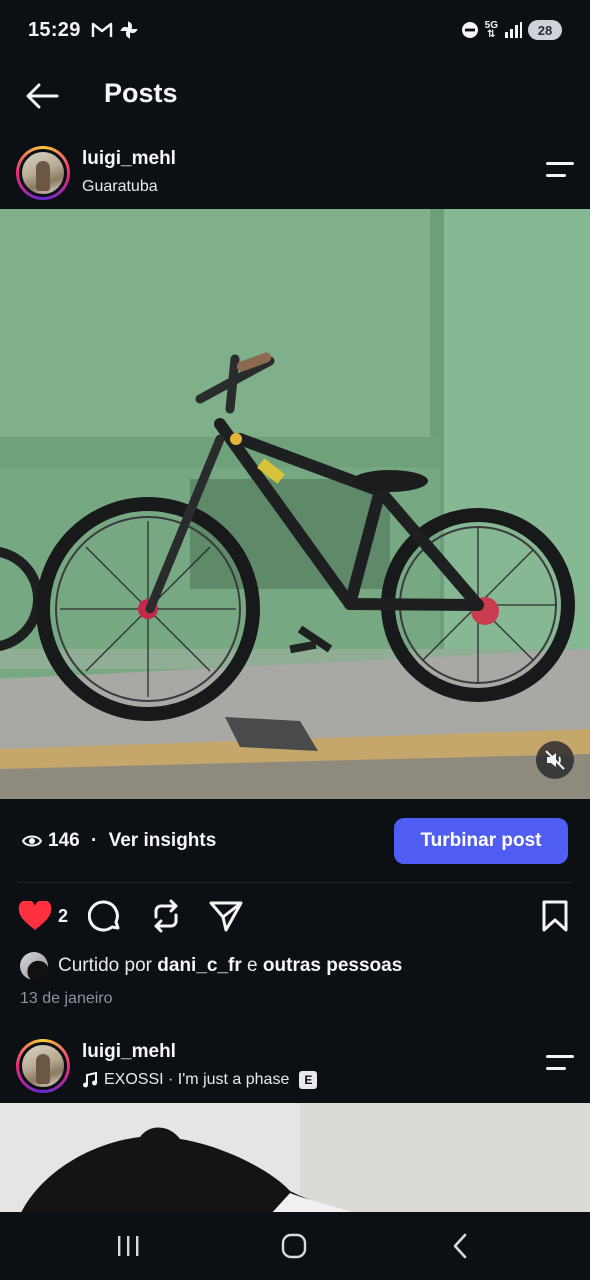 This screenshot has width=590, height=1280. What do you see at coordinates (35, 915) in the screenshot?
I see `heart-filled-icon` at bounding box center [35, 915].